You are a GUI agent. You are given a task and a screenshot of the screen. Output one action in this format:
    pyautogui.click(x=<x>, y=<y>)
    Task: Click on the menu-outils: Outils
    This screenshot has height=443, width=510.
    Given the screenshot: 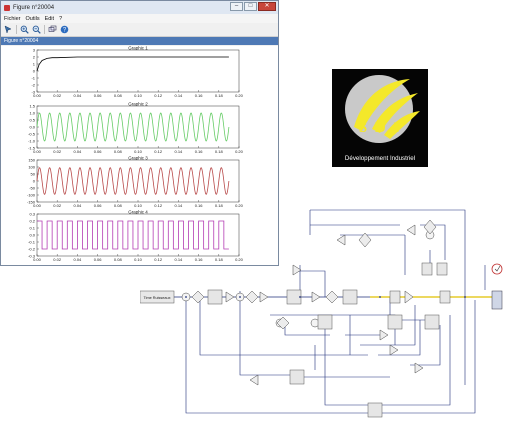 What is the action you would take?
    pyautogui.click(x=33, y=19)
    